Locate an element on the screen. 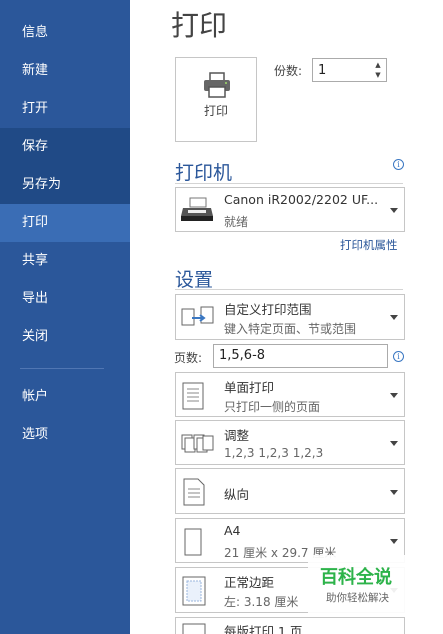  margins-icon is located at coordinates (194, 591).